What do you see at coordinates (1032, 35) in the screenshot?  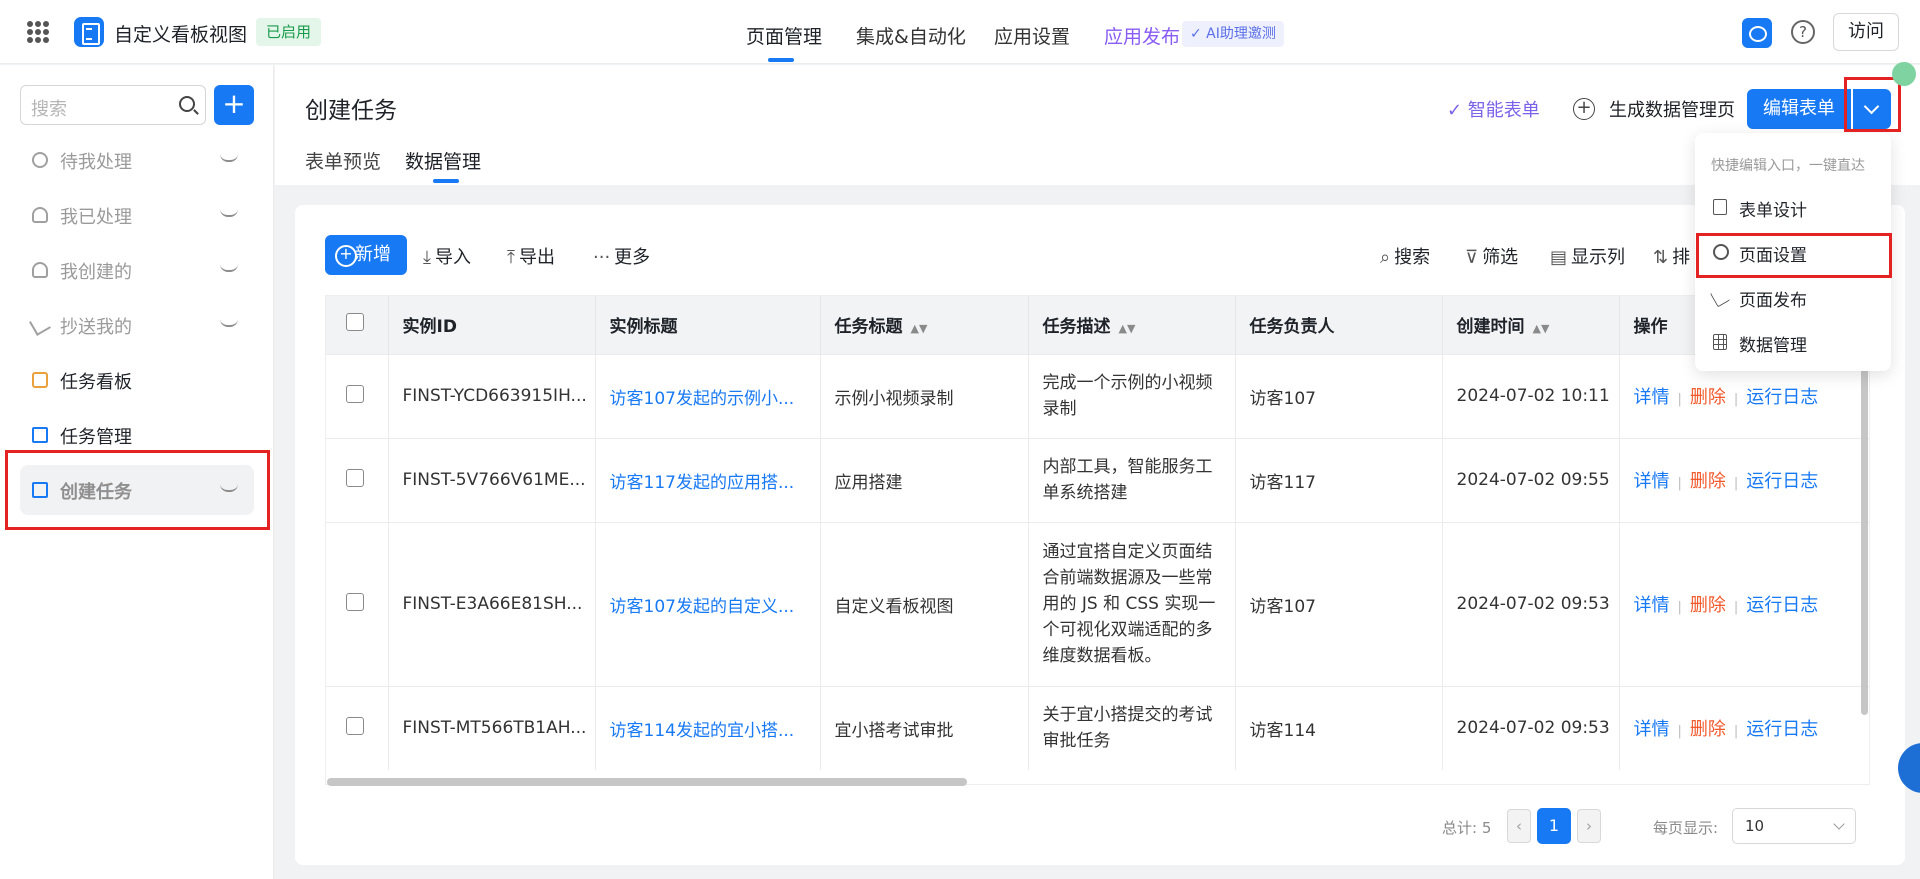 I see `nav-app-settings: 应用设置` at bounding box center [1032, 35].